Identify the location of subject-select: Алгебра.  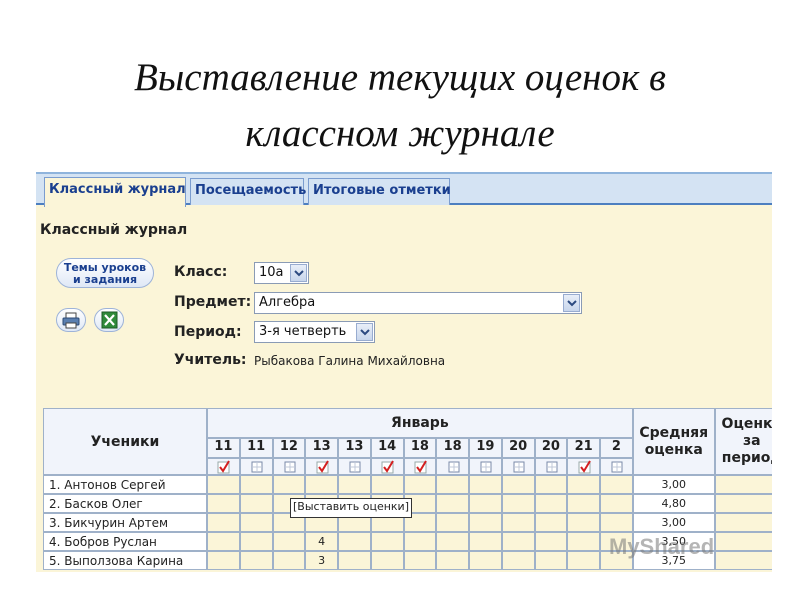
(418, 303).